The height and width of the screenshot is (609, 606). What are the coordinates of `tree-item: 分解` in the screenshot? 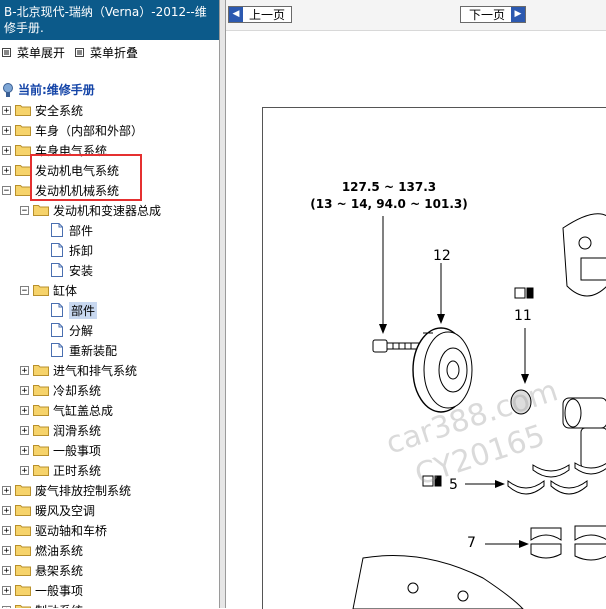 It's located at (65, 330).